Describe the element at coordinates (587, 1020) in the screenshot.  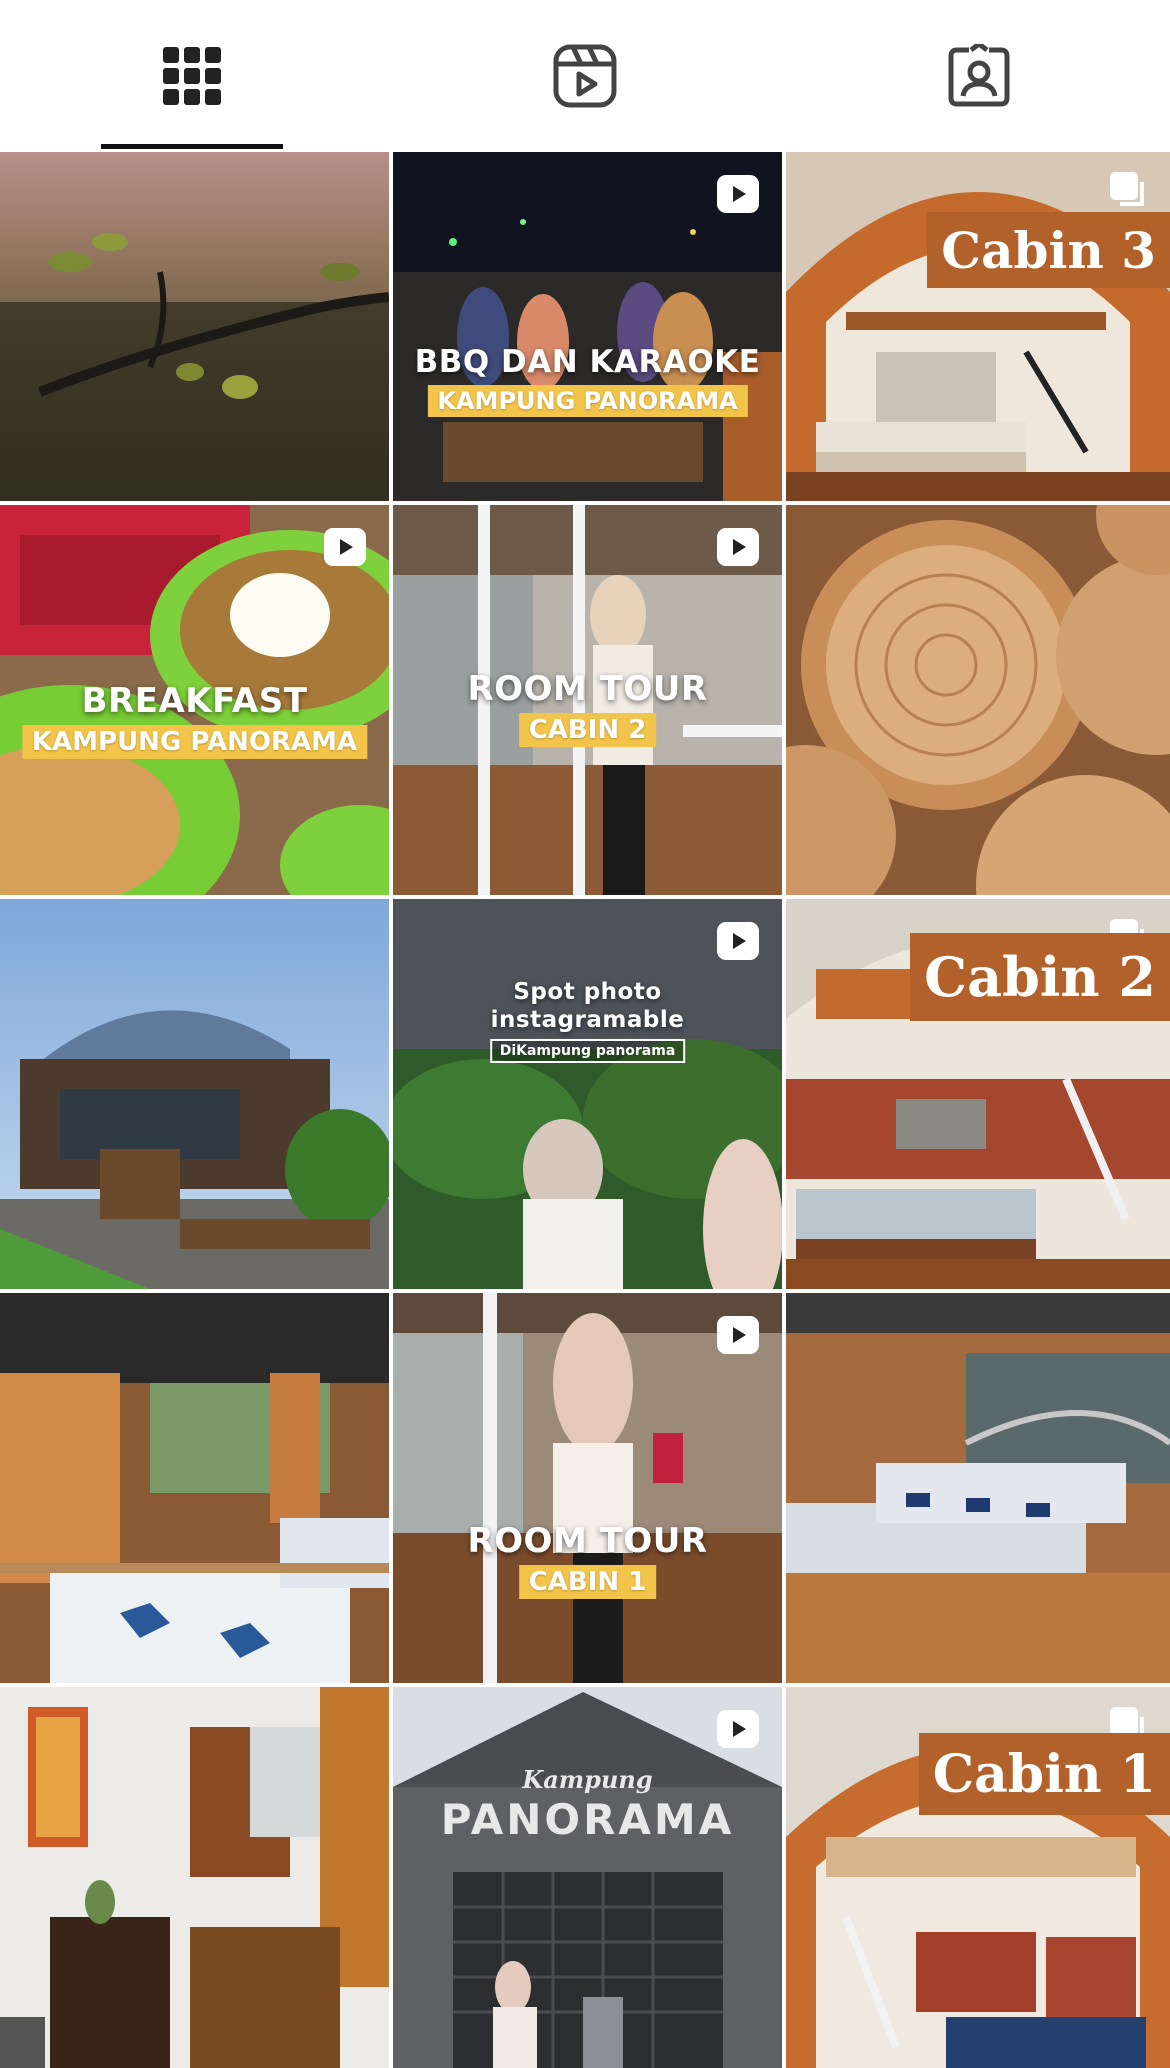
I see `post-caption-line-2: instagramable` at that location.